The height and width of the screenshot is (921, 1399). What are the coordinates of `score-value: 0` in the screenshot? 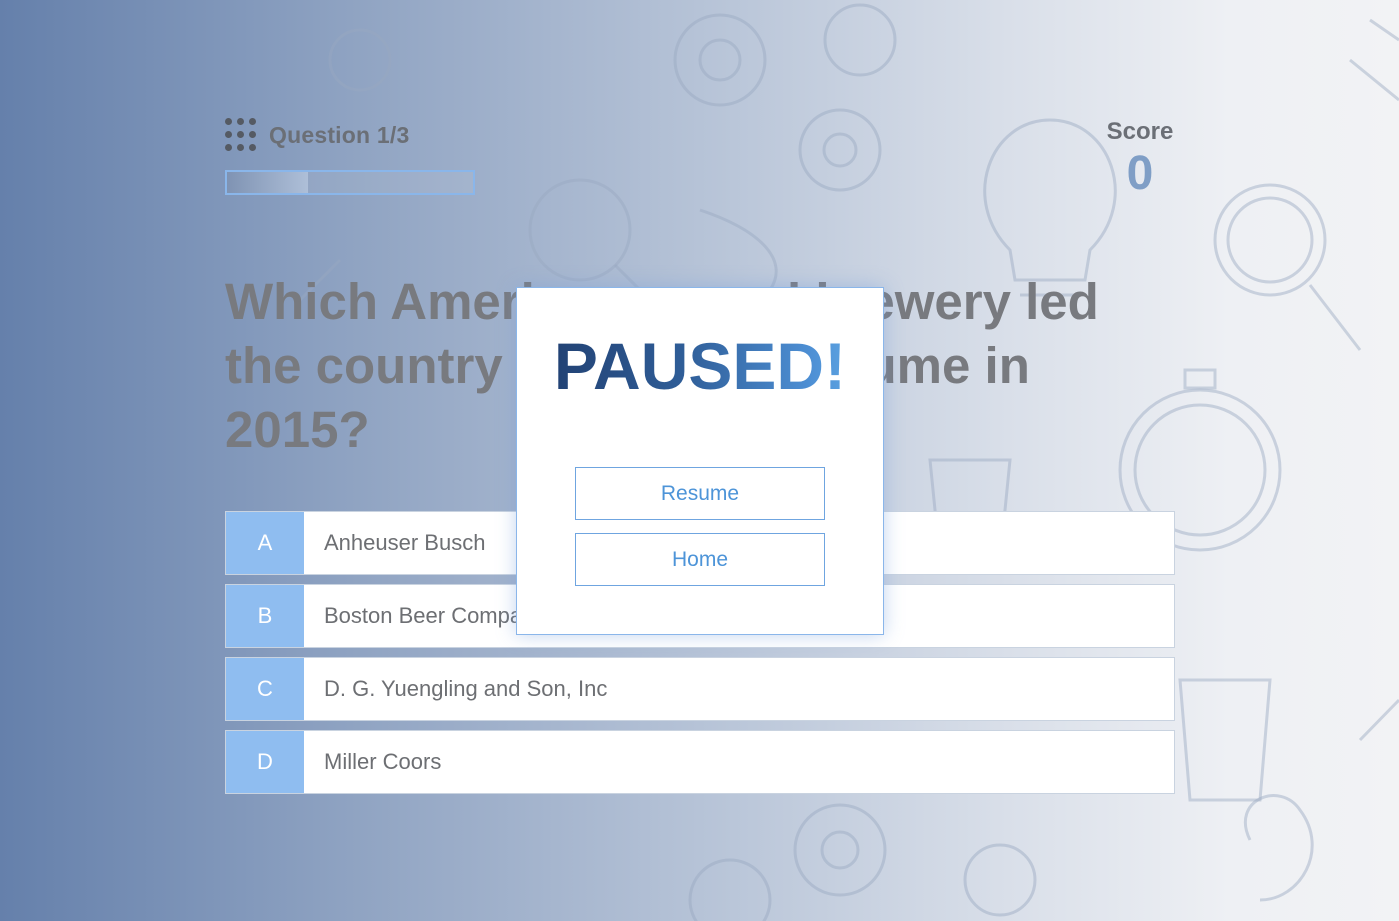 It's located at (1140, 173).